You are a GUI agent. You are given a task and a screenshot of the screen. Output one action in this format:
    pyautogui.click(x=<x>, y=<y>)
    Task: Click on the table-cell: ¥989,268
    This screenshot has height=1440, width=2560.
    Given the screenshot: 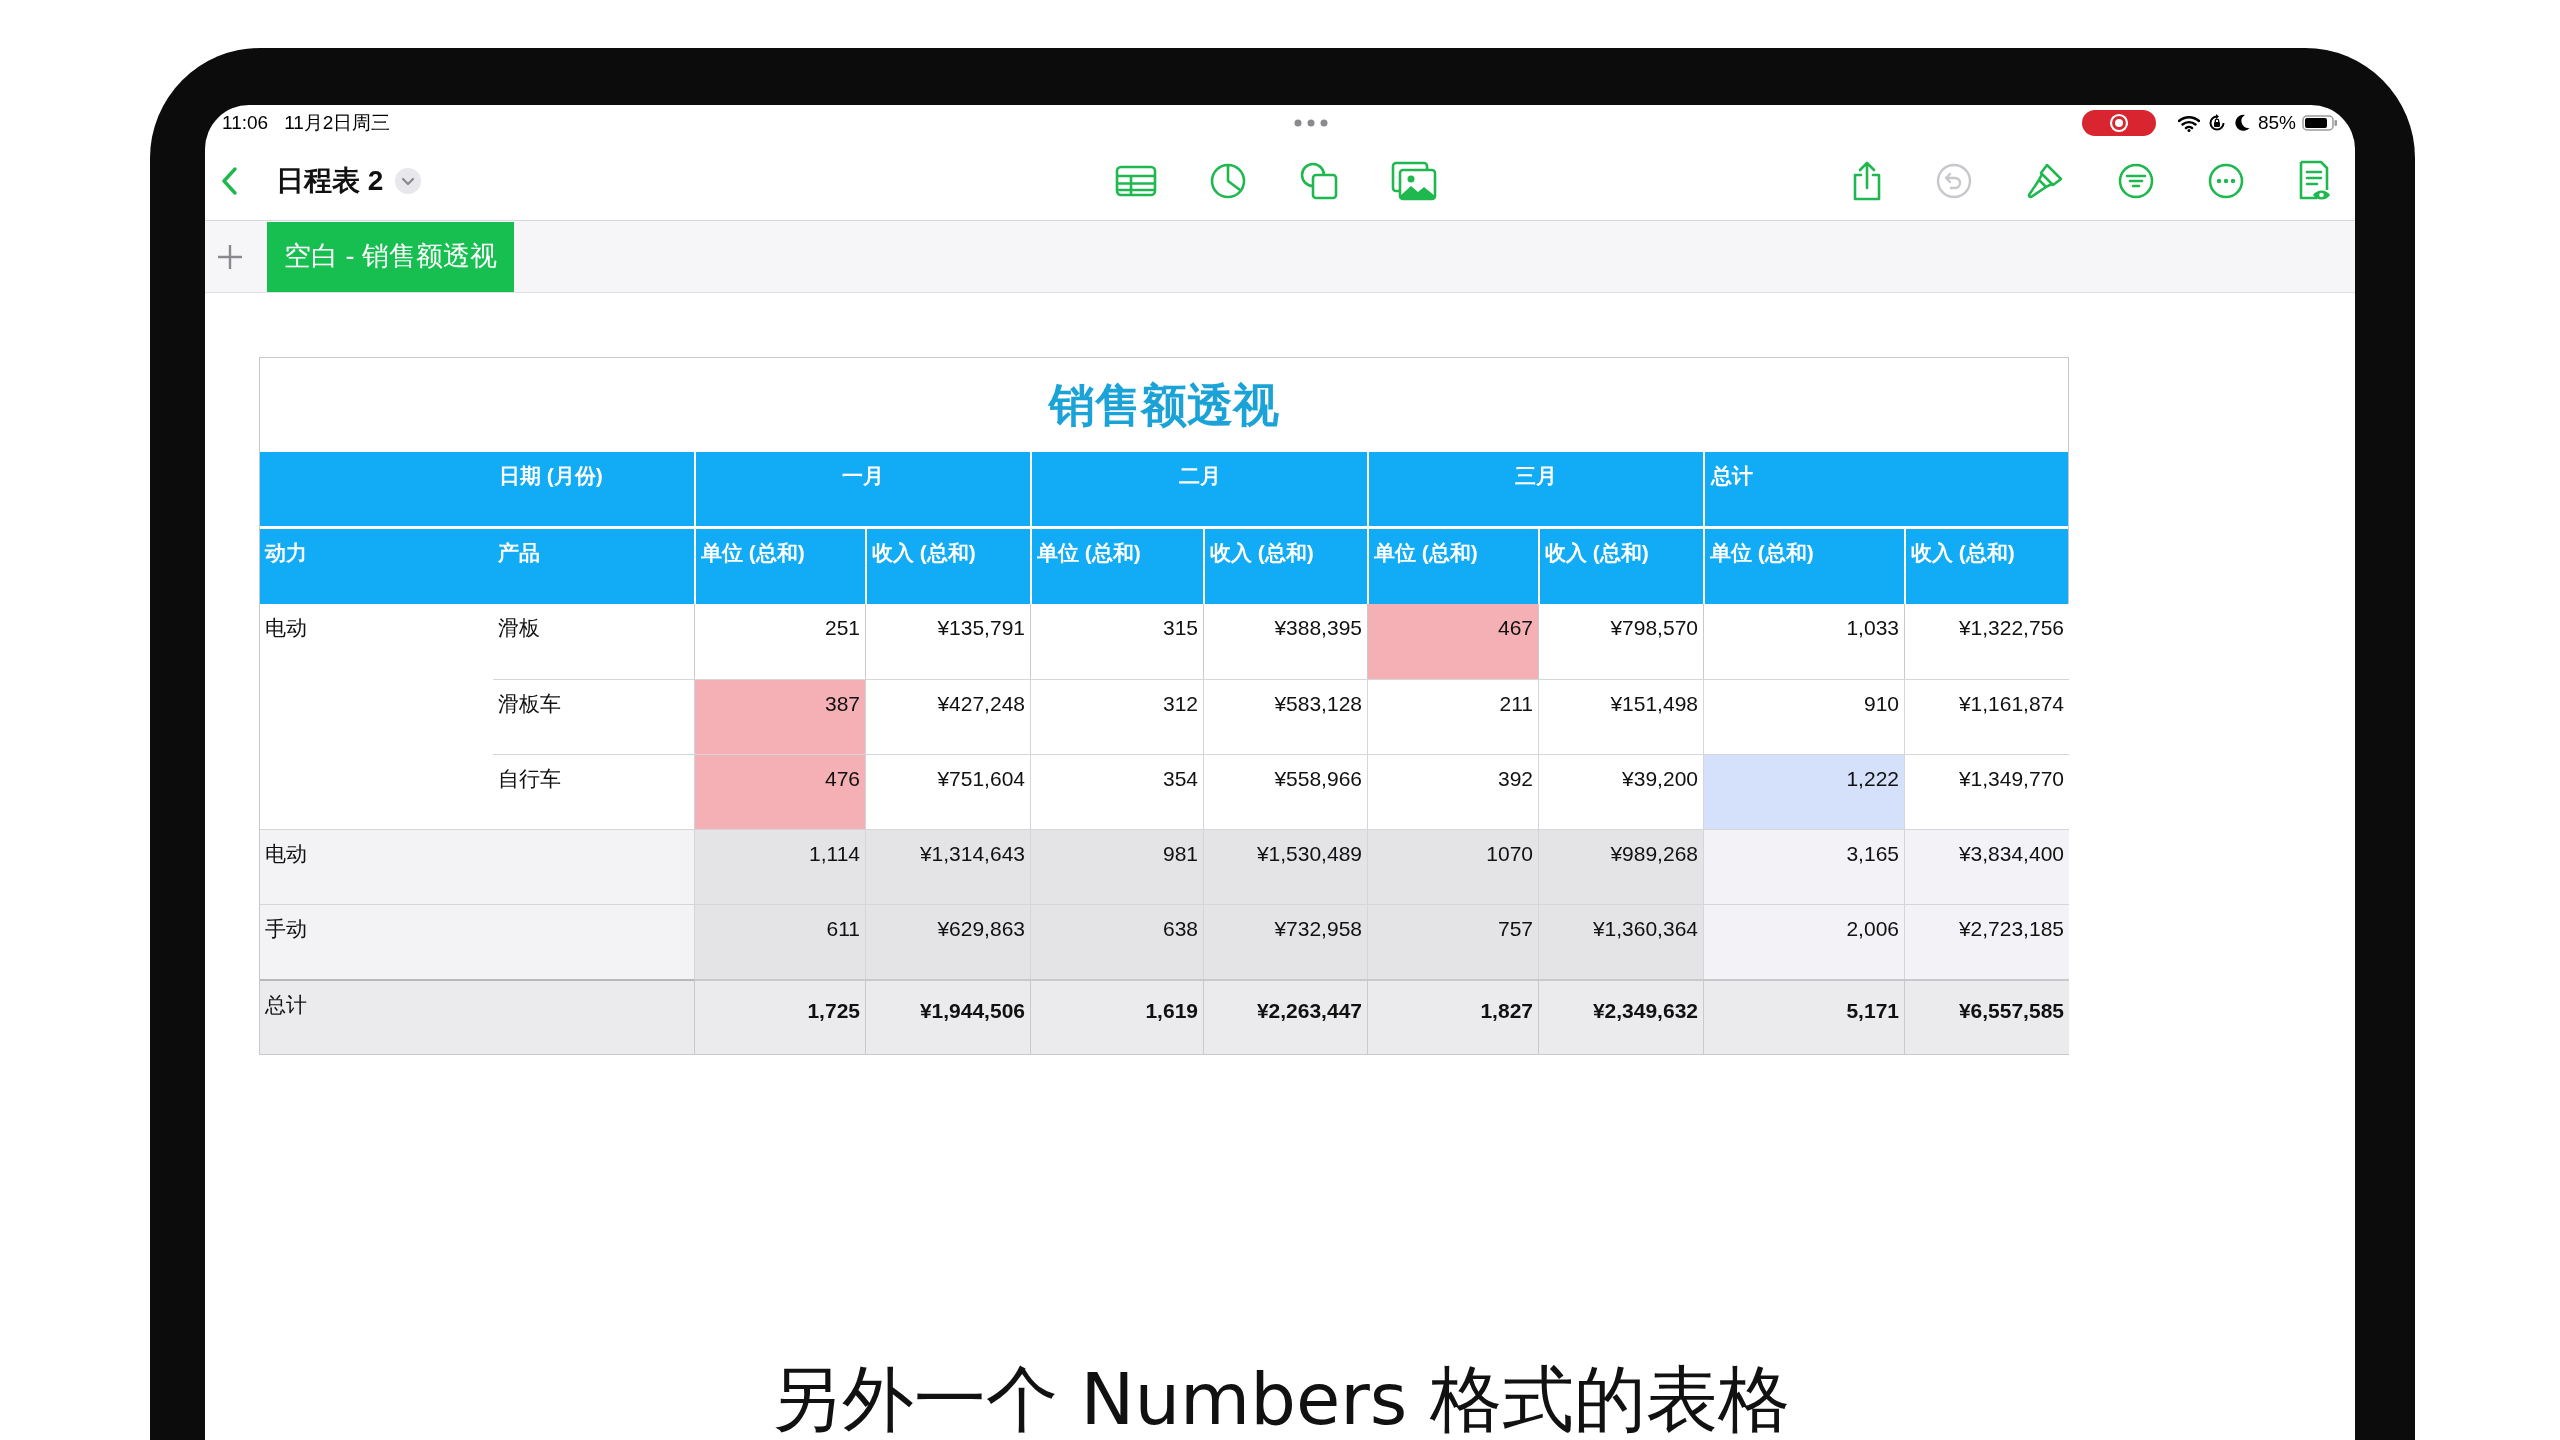 What is the action you would take?
    pyautogui.click(x=1620, y=866)
    